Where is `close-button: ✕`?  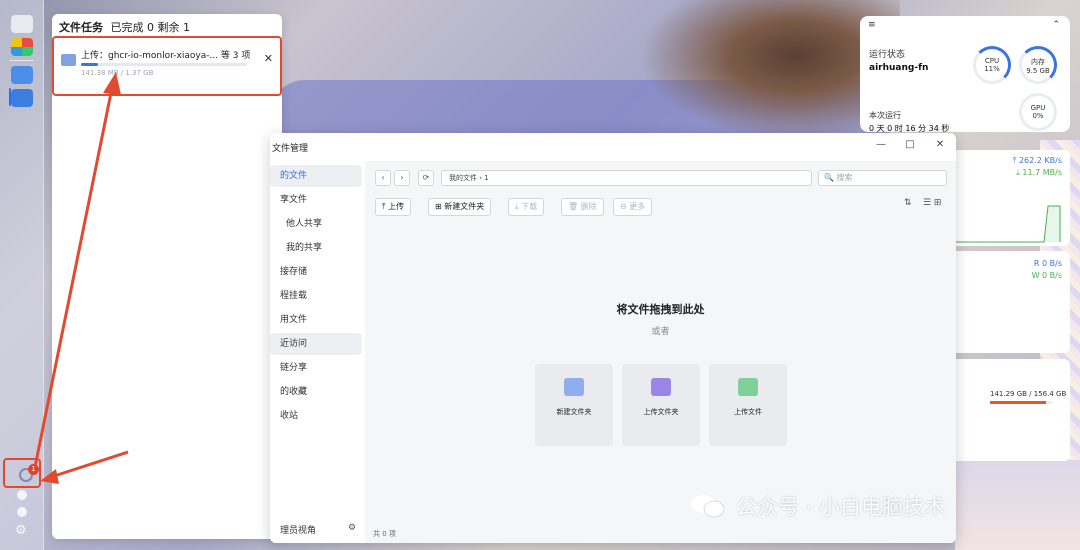
close-button: ✕ is located at coordinates (940, 144).